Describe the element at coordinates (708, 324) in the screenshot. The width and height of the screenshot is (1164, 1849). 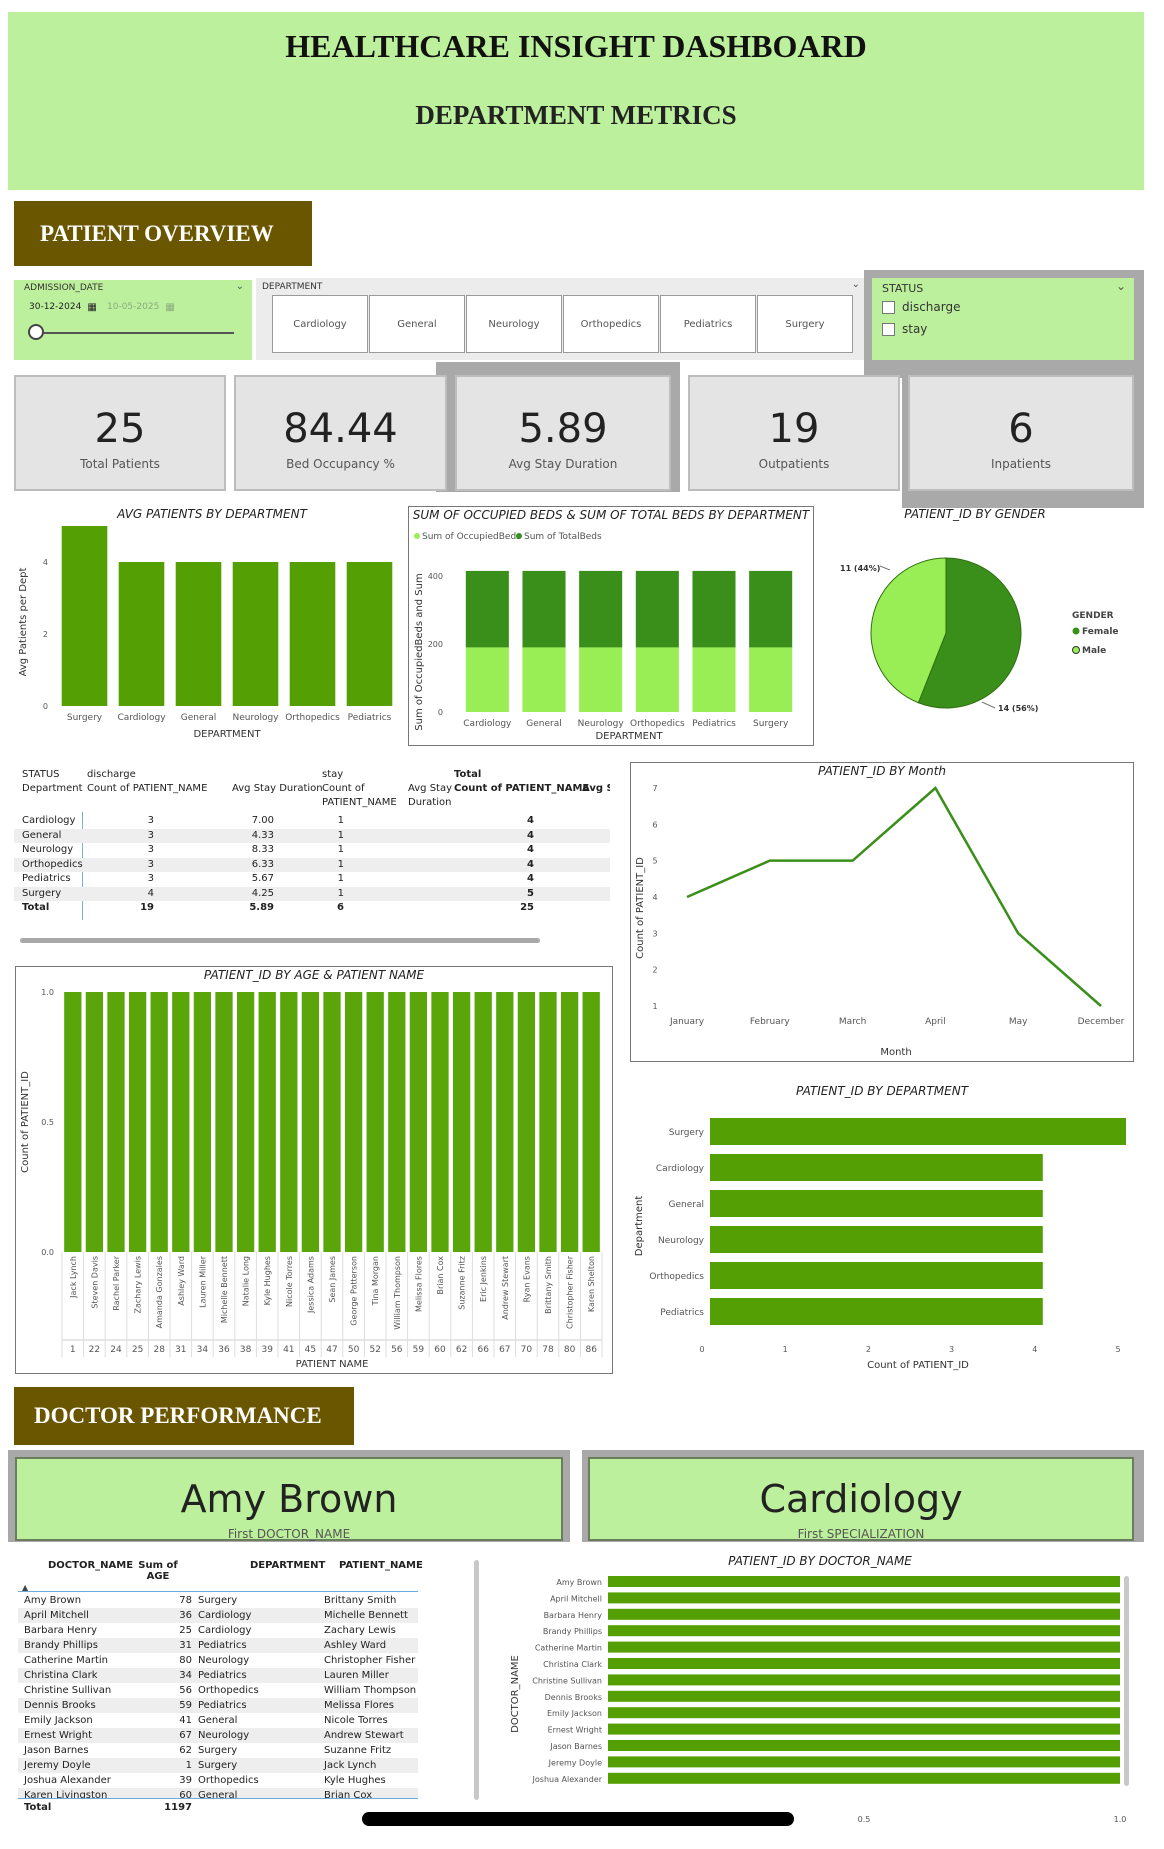
I see `dept-button-pediatrics: Pediatrics` at that location.